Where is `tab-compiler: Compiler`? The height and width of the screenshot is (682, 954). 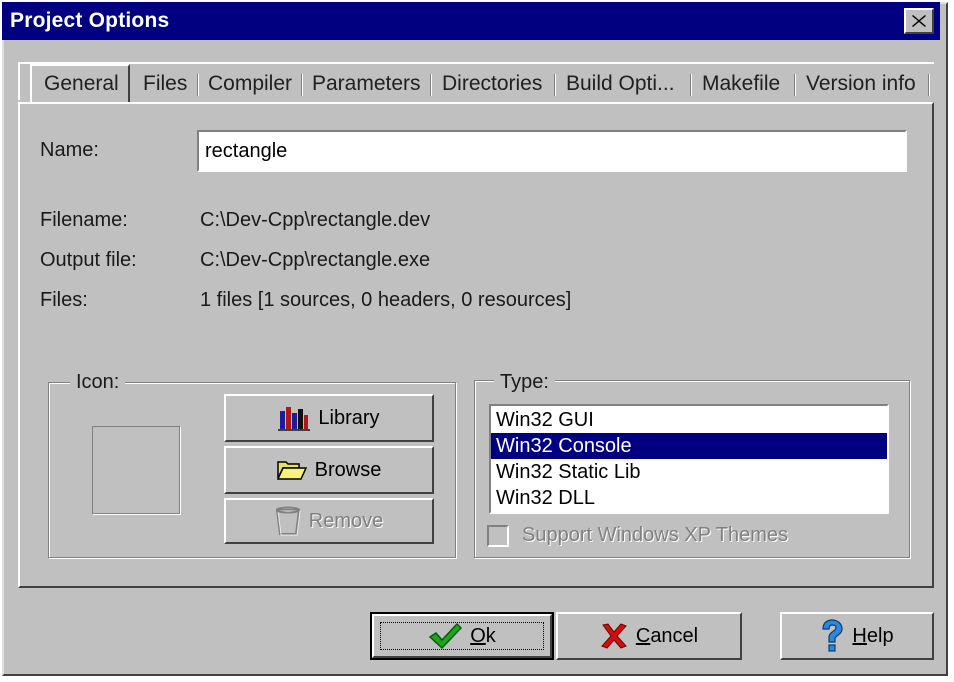 tab-compiler: Compiler is located at coordinates (250, 84).